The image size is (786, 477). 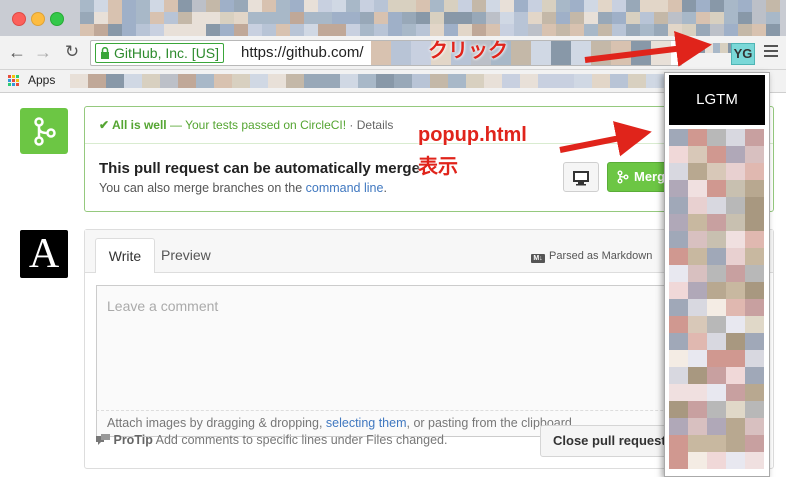 What do you see at coordinates (17, 52) in the screenshot?
I see `back-arrow-icon: ←` at bounding box center [17, 52].